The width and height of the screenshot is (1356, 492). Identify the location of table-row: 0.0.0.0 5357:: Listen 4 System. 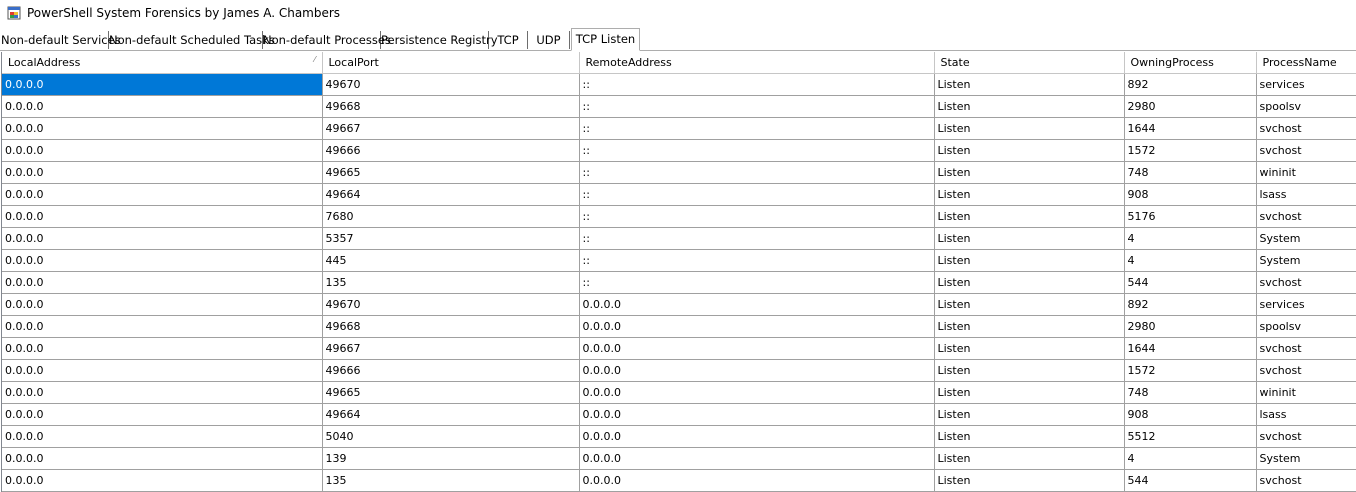
(679, 238).